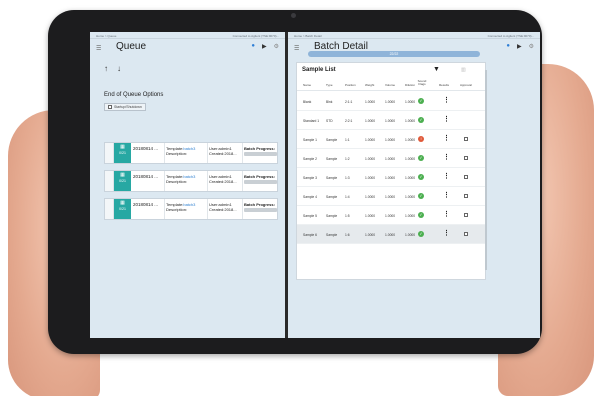 This screenshot has height=396, width=594. What do you see at coordinates (463, 70) in the screenshot?
I see `columns-icon: ▥` at bounding box center [463, 70].